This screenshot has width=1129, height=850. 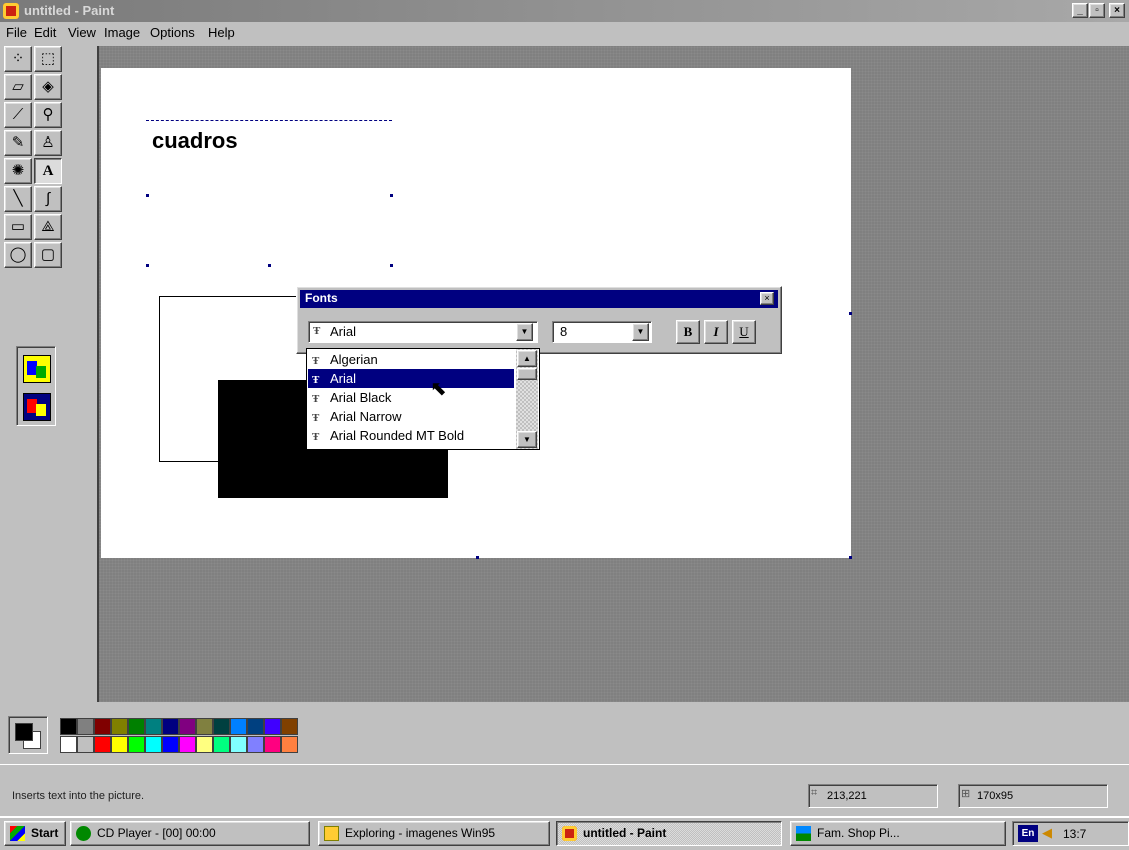 What do you see at coordinates (1080, 10) in the screenshot?
I see `minimize-button: _` at bounding box center [1080, 10].